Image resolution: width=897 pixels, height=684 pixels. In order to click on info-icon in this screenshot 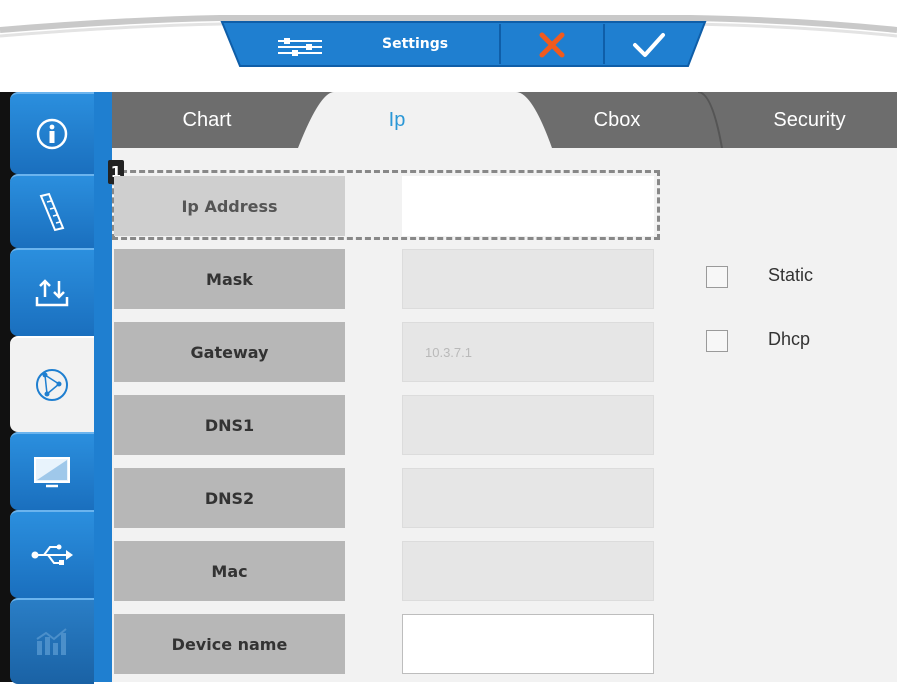, I will do `click(52, 134)`.